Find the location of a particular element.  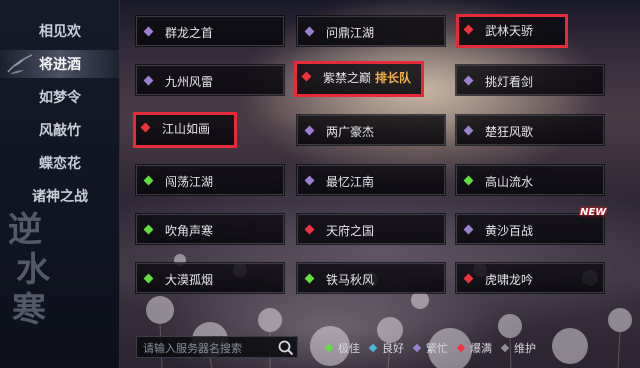

legend-item-busy: 繁忙 is located at coordinates (430, 348).